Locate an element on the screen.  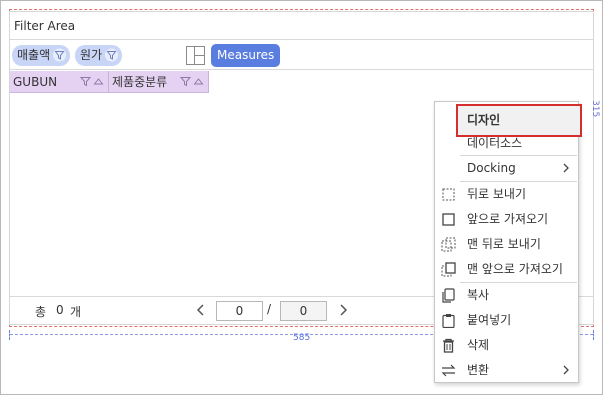
menu-item-send-to-back: 맨 뒤로 보내기 is located at coordinates (506, 244).